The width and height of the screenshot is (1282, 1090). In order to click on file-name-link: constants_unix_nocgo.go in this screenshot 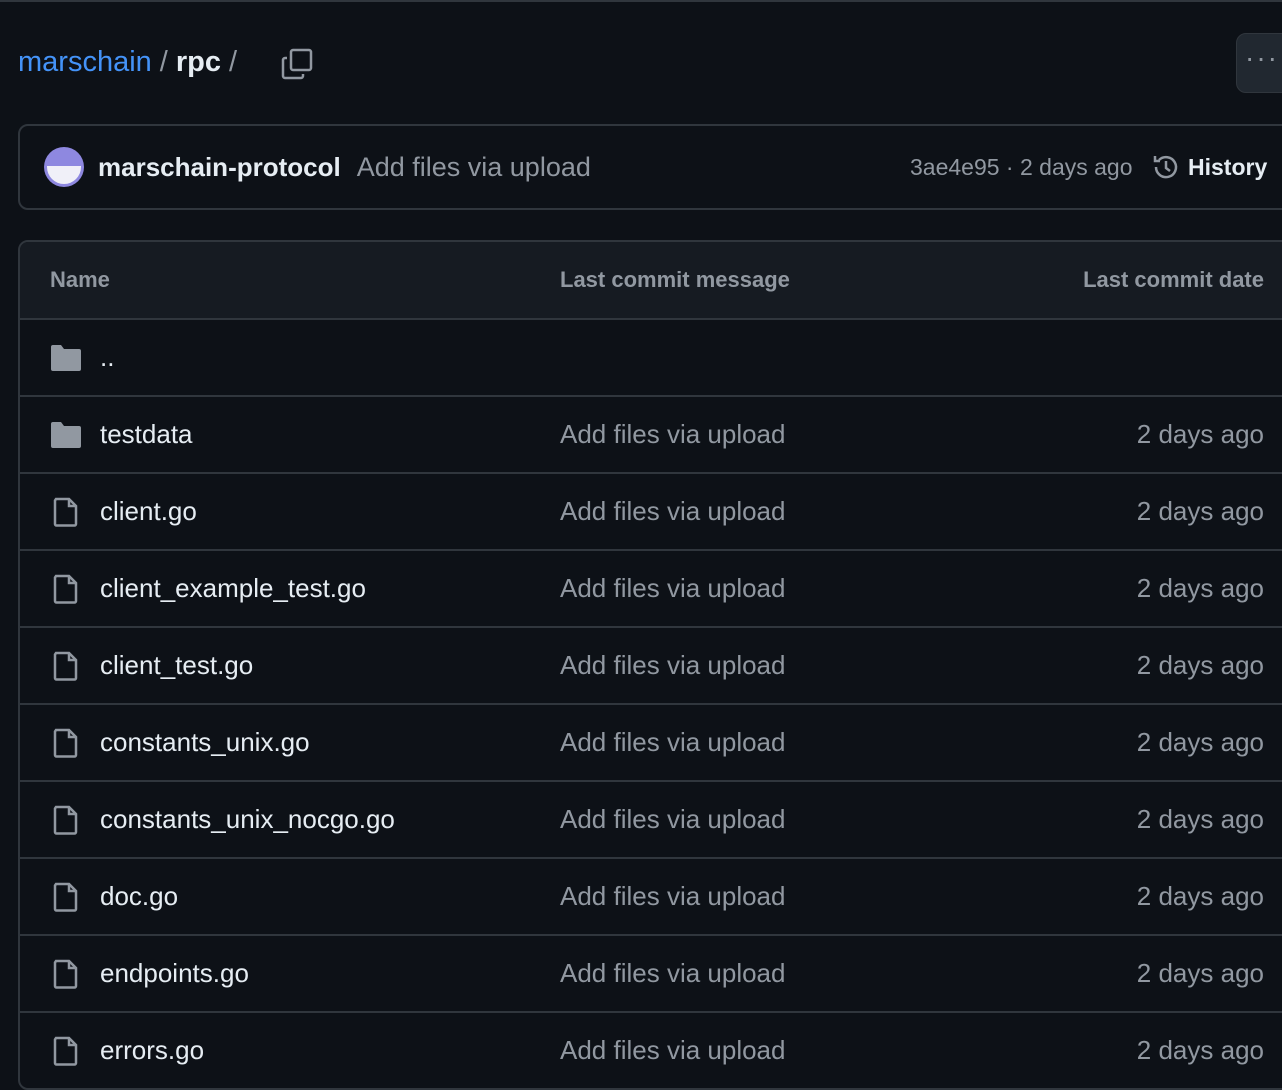, I will do `click(247, 819)`.